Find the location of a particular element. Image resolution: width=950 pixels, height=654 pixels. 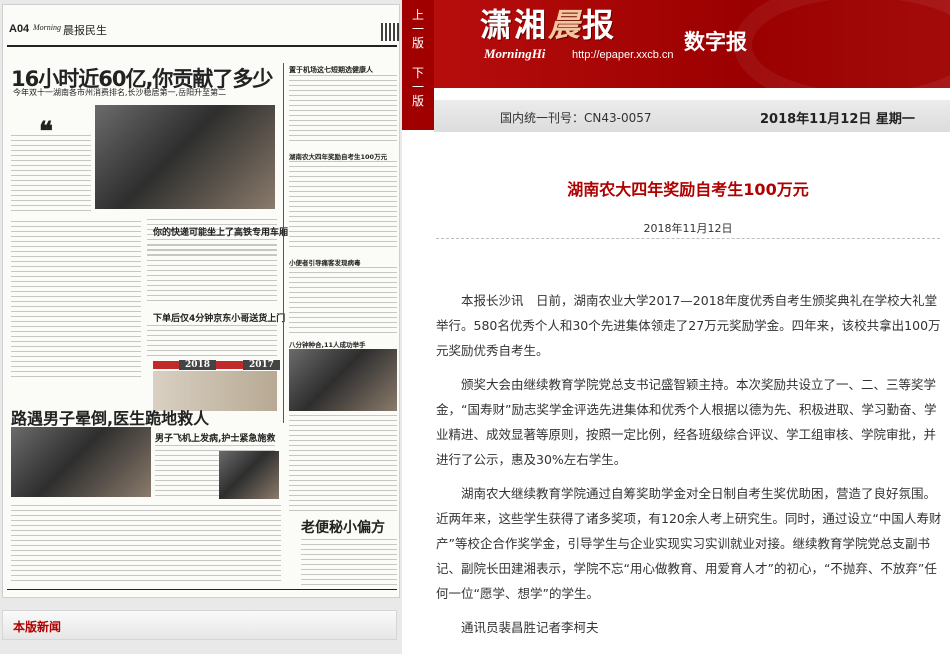

article-byline: 通讯员裴昌胜记者李柯夫 is located at coordinates (530, 627).